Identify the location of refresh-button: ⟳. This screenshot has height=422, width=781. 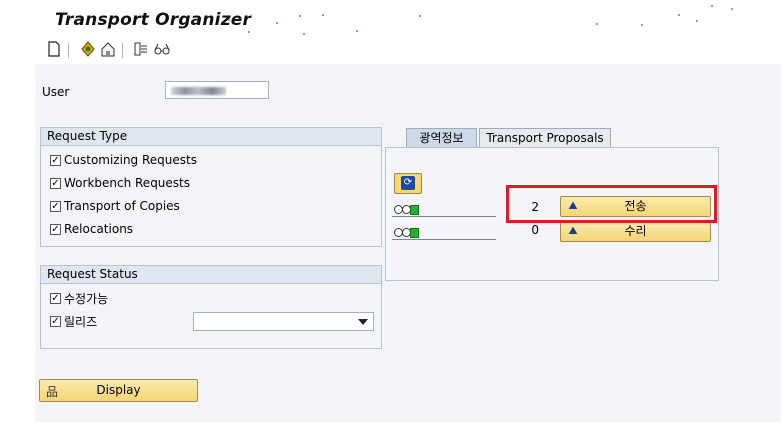
(408, 183).